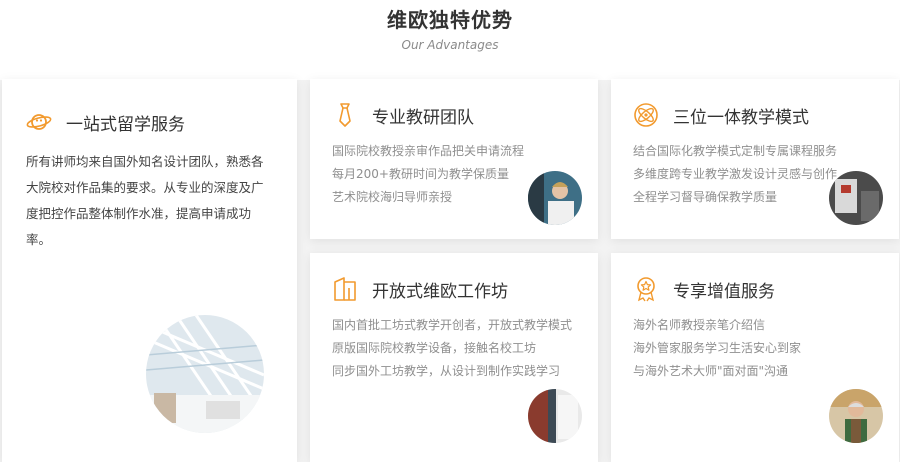 Image resolution: width=900 pixels, height=462 pixels. What do you see at coordinates (39, 122) in the screenshot?
I see `planet-icon` at bounding box center [39, 122].